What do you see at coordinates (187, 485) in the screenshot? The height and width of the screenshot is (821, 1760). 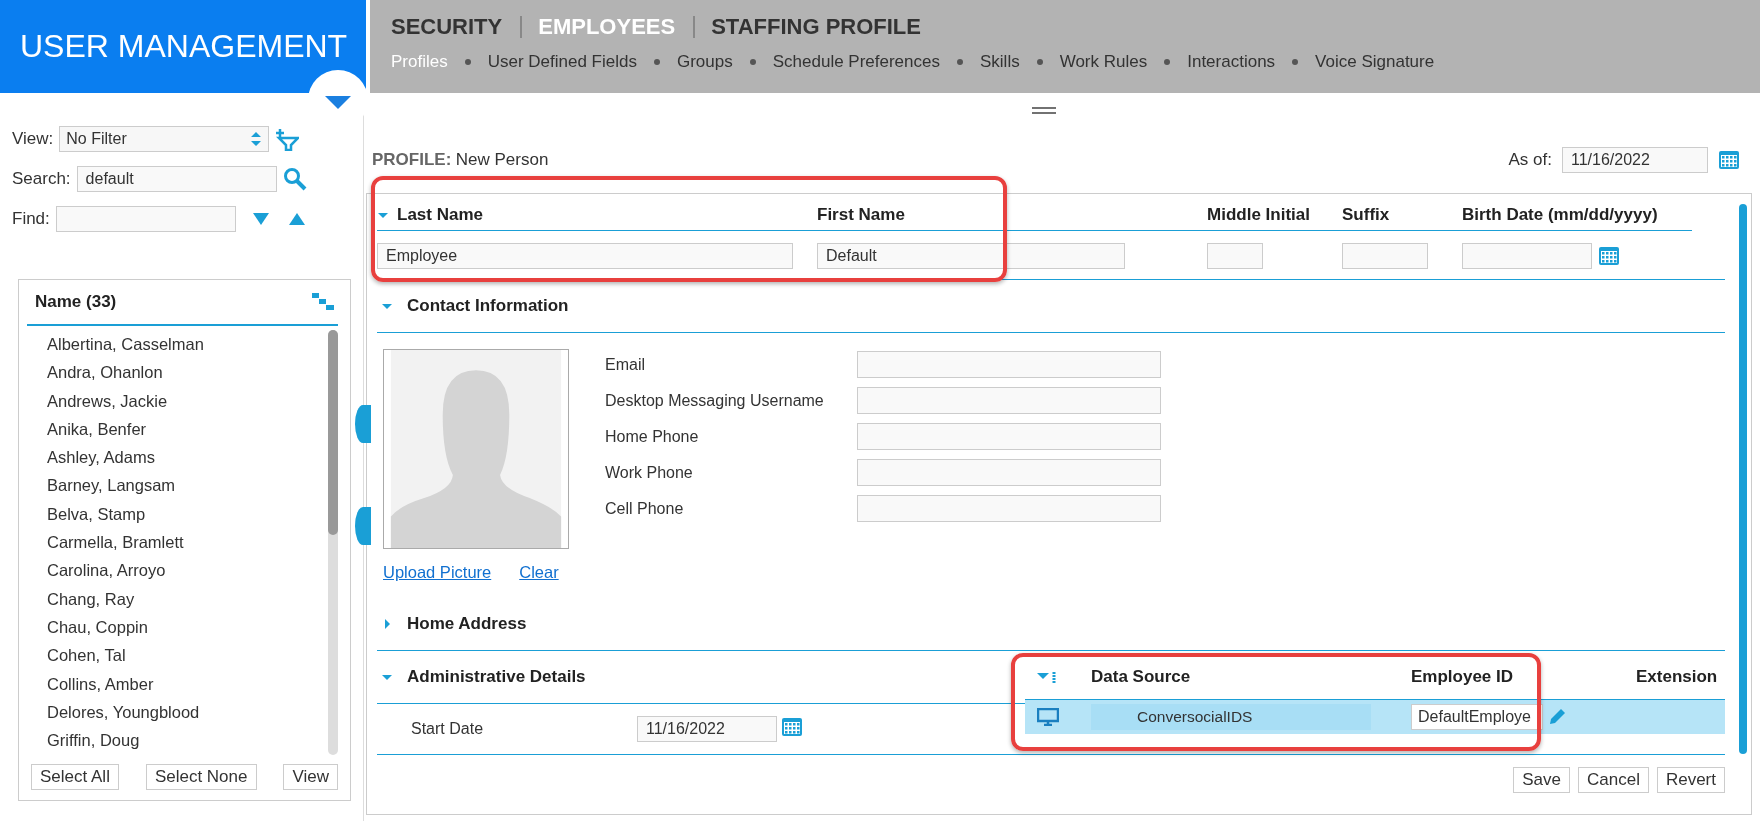 I see `name-list-item: Barney, Langsam` at bounding box center [187, 485].